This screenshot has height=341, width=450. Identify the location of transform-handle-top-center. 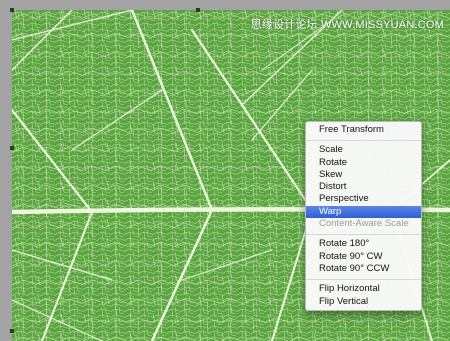
(198, 10).